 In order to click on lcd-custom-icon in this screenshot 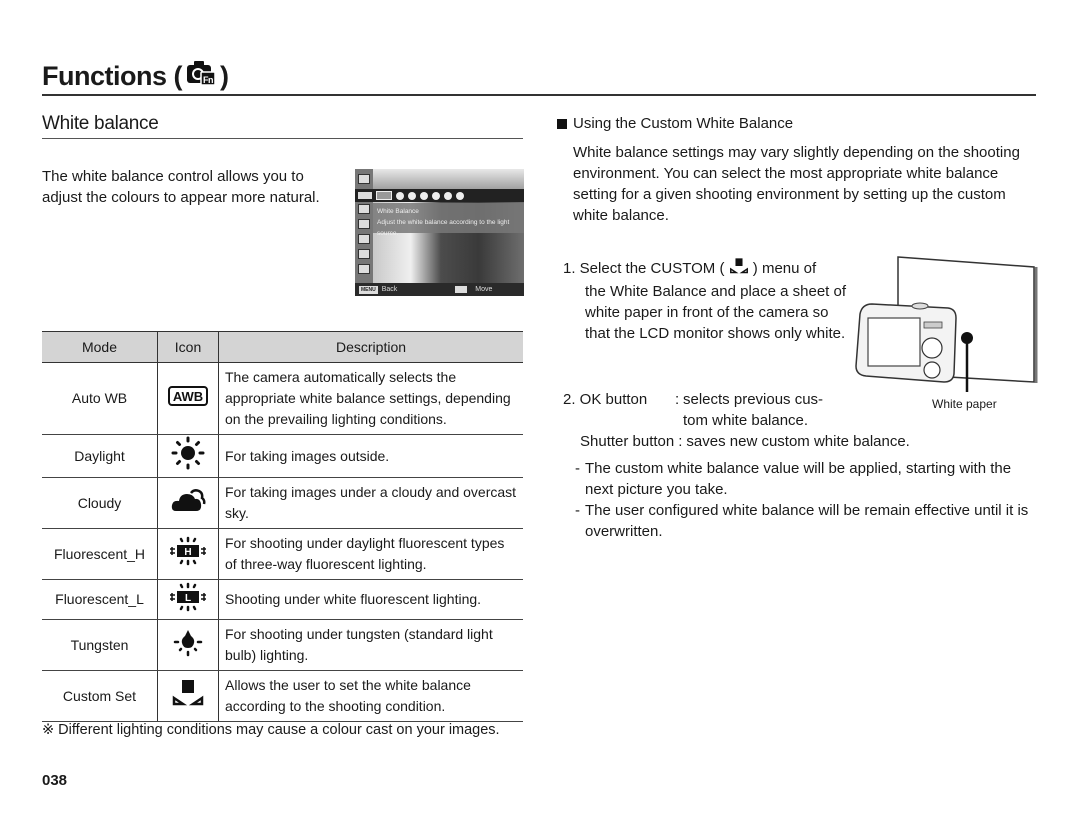, I will do `click(460, 195)`.